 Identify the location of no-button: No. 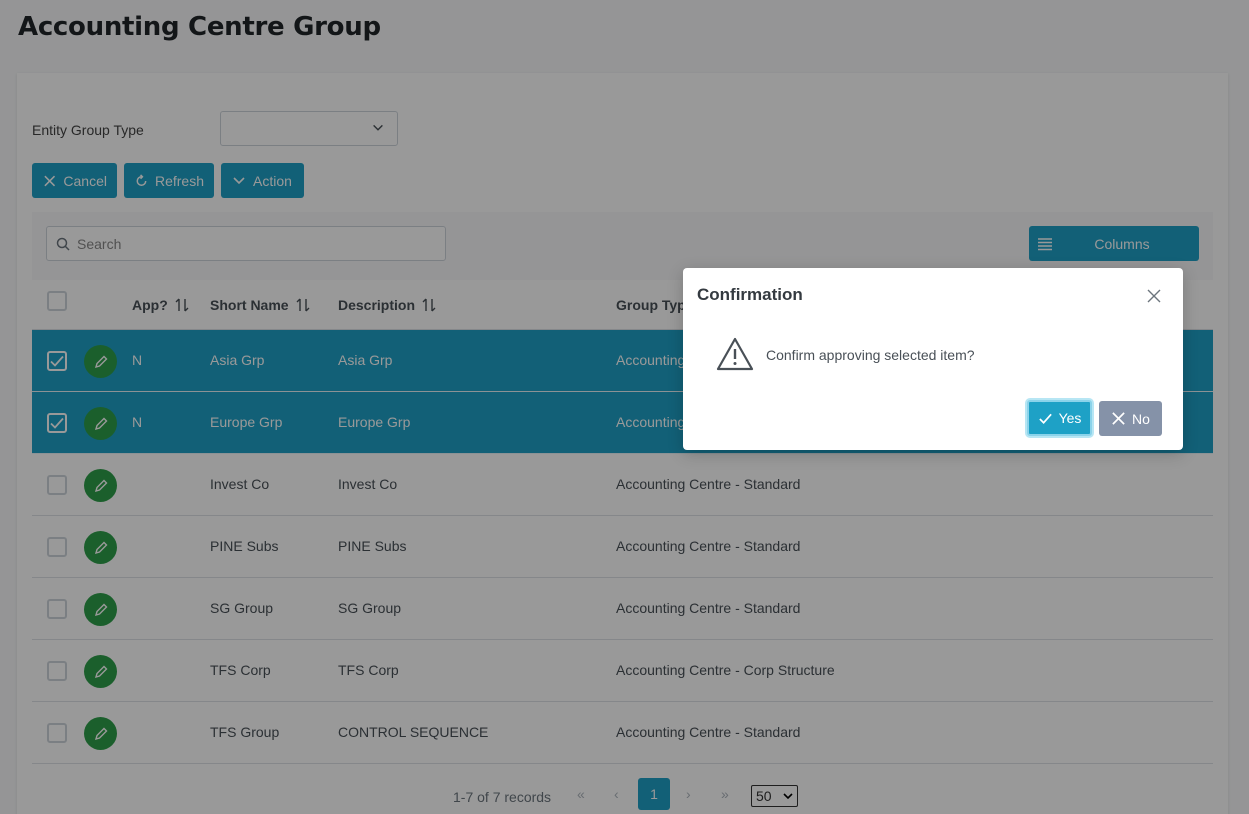
(1130, 418).